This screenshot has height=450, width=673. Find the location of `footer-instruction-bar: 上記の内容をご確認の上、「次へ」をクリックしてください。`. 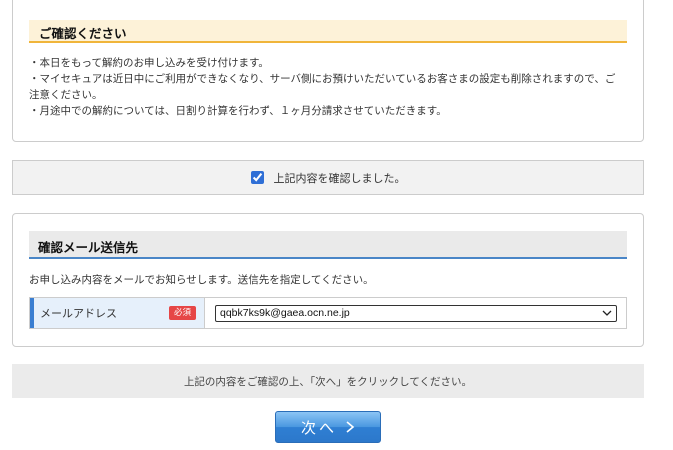

footer-instruction-bar: 上記の内容をご確認の上、「次へ」をクリックしてください。 is located at coordinates (328, 381).